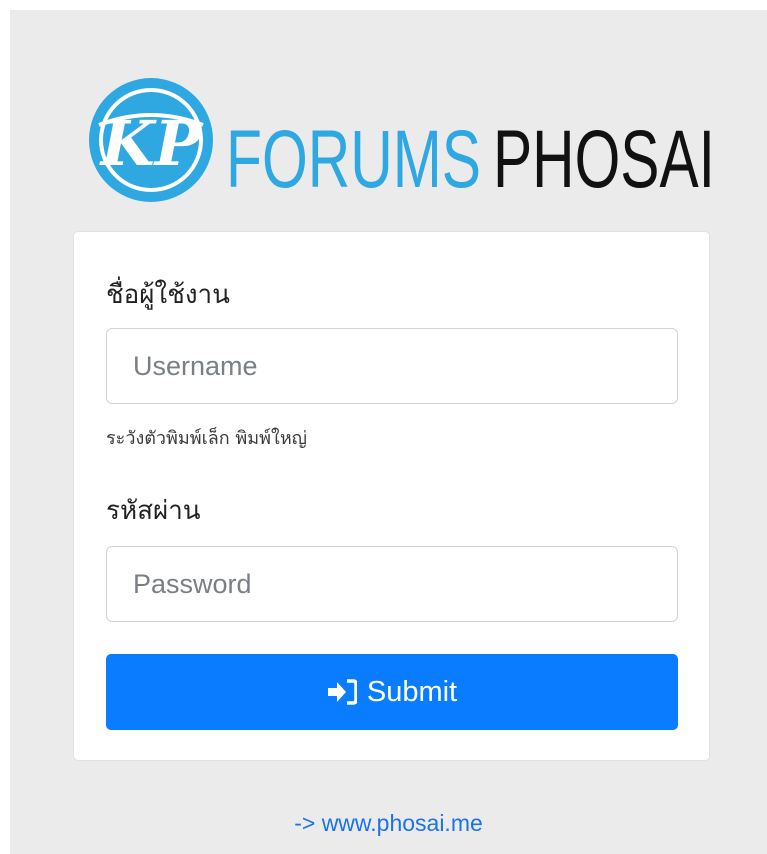 This screenshot has height=854, width=767. What do you see at coordinates (151, 143) in the screenshot?
I see `svg-text: KP` at bounding box center [151, 143].